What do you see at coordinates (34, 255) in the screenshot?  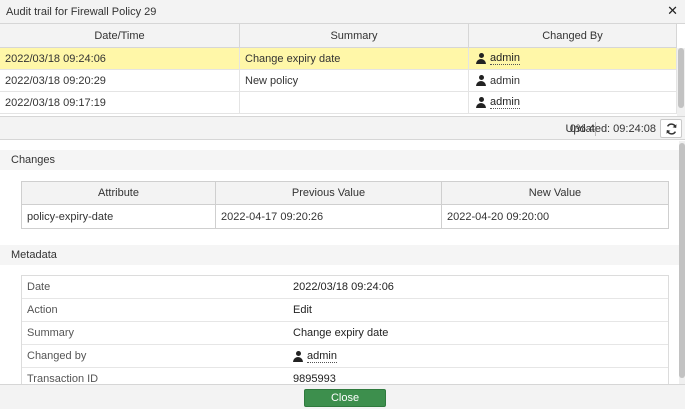 I see `metadata-section-title: Metadata` at bounding box center [34, 255].